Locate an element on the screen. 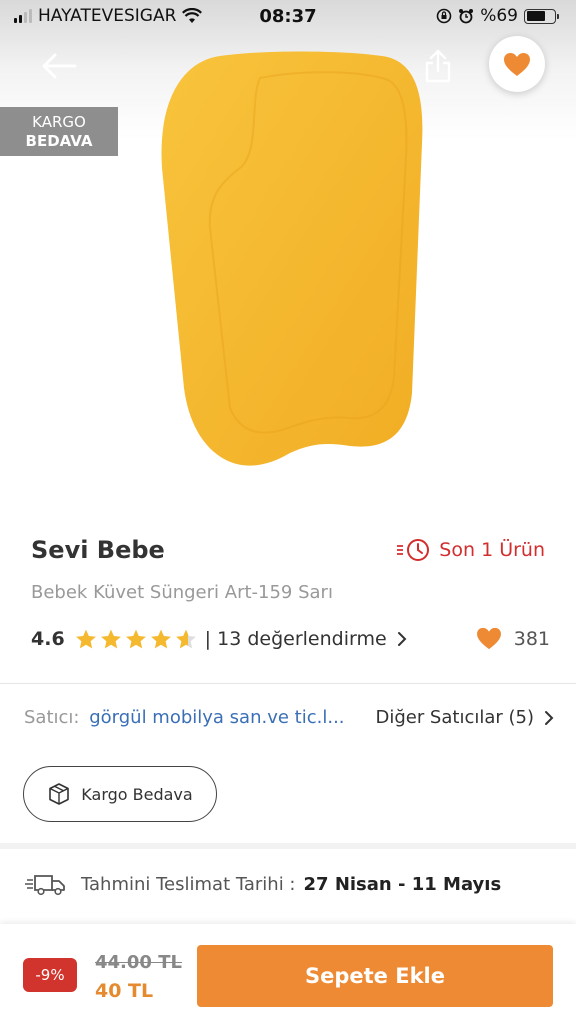 The height and width of the screenshot is (1024, 576). battery-fill is located at coordinates (536, 16).